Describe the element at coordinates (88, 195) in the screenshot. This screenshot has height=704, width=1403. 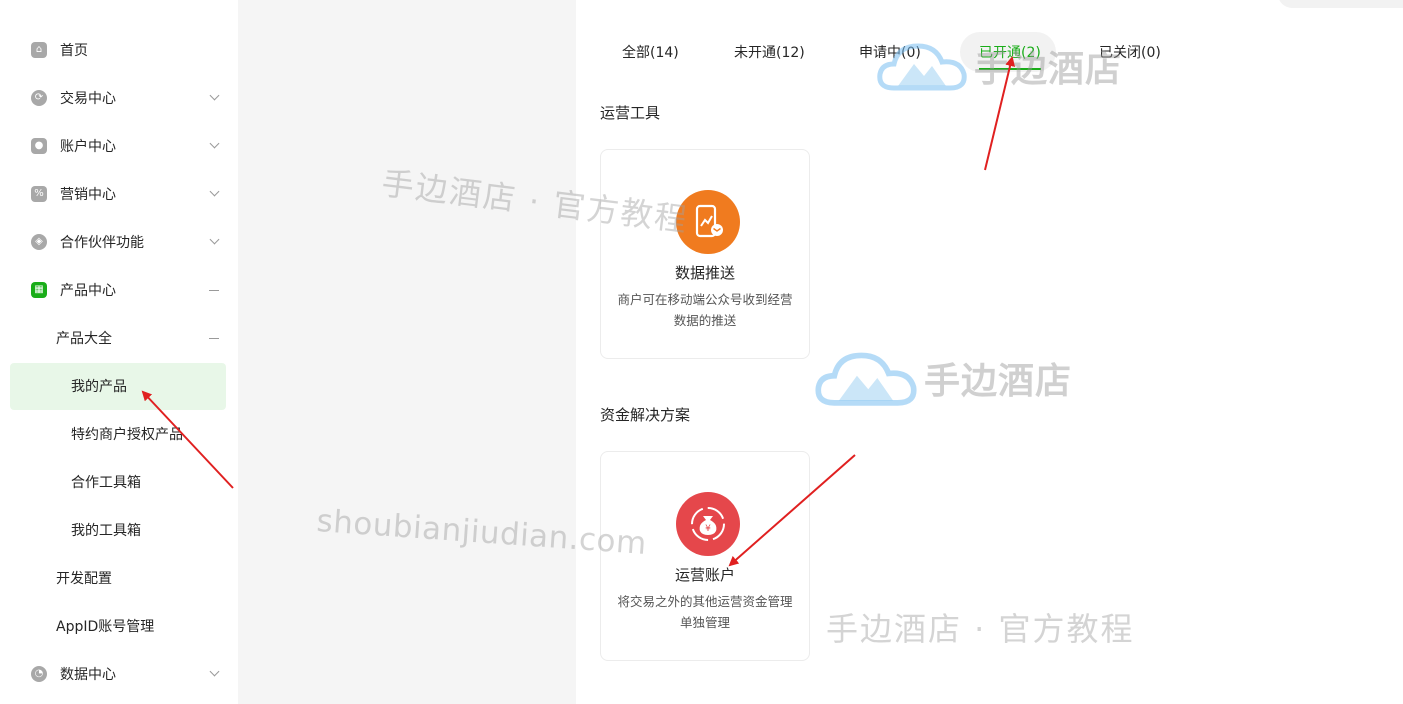
I see `sidebar-item-label: 营销中心` at that location.